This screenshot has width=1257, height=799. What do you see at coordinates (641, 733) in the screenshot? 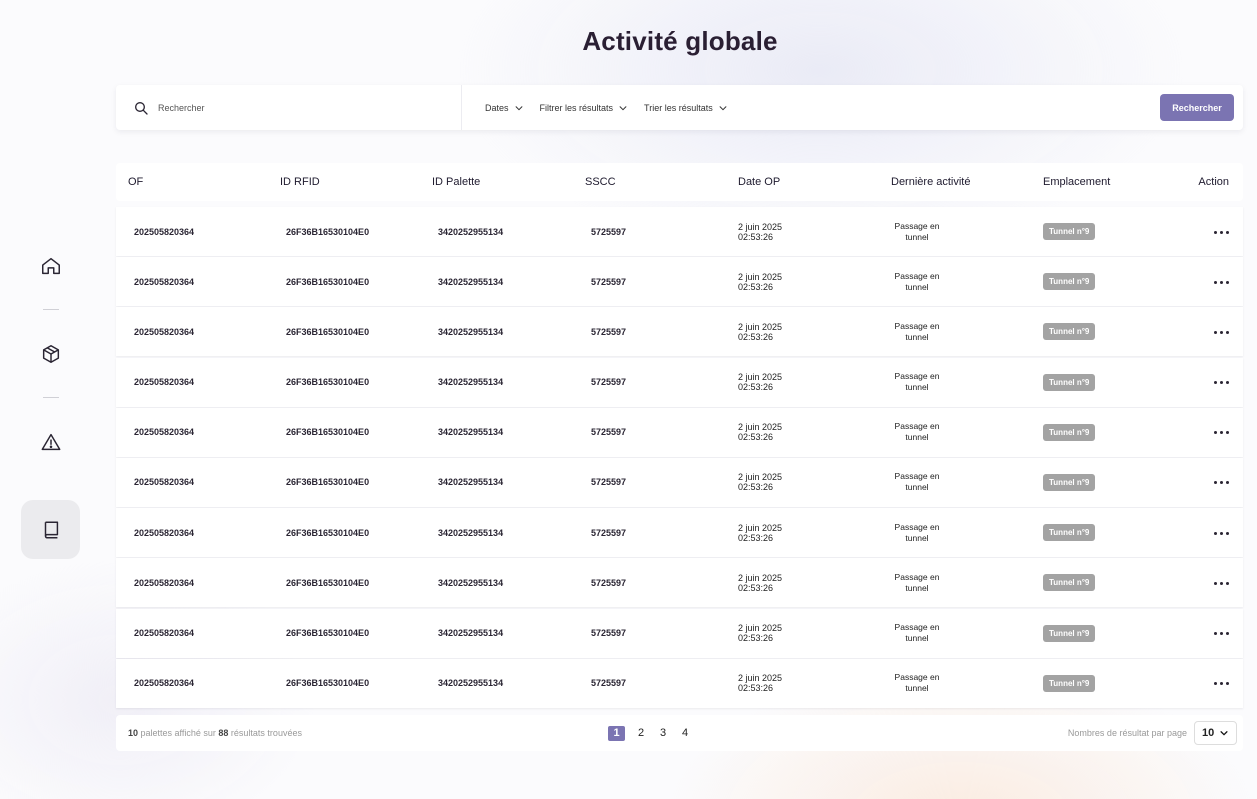
I see `page-2: 2` at bounding box center [641, 733].